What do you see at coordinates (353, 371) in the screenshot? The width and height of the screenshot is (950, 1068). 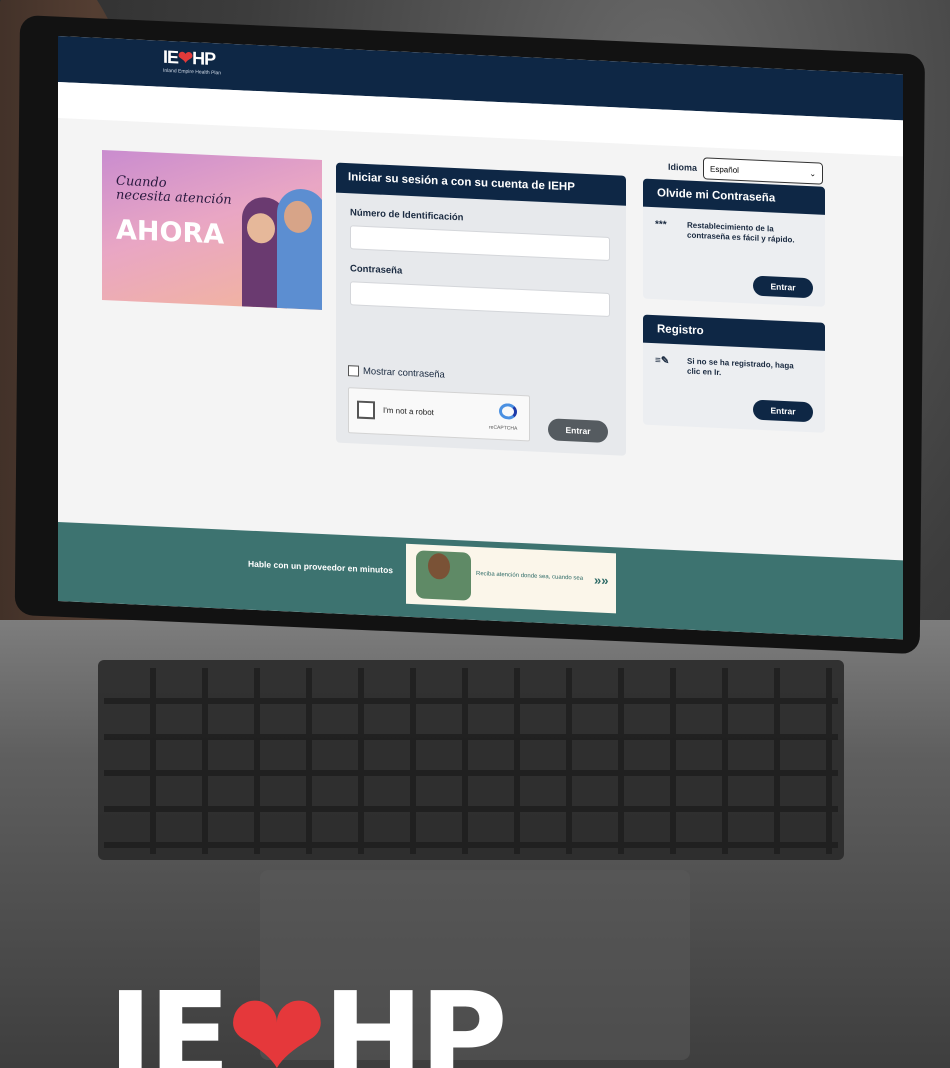 I see `checkbox-box` at bounding box center [353, 371].